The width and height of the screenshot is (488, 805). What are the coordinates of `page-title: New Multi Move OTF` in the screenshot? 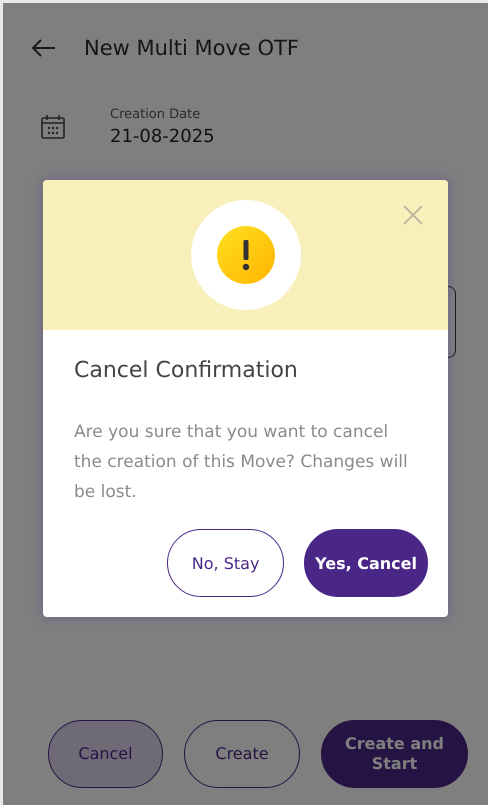 It's located at (191, 48).